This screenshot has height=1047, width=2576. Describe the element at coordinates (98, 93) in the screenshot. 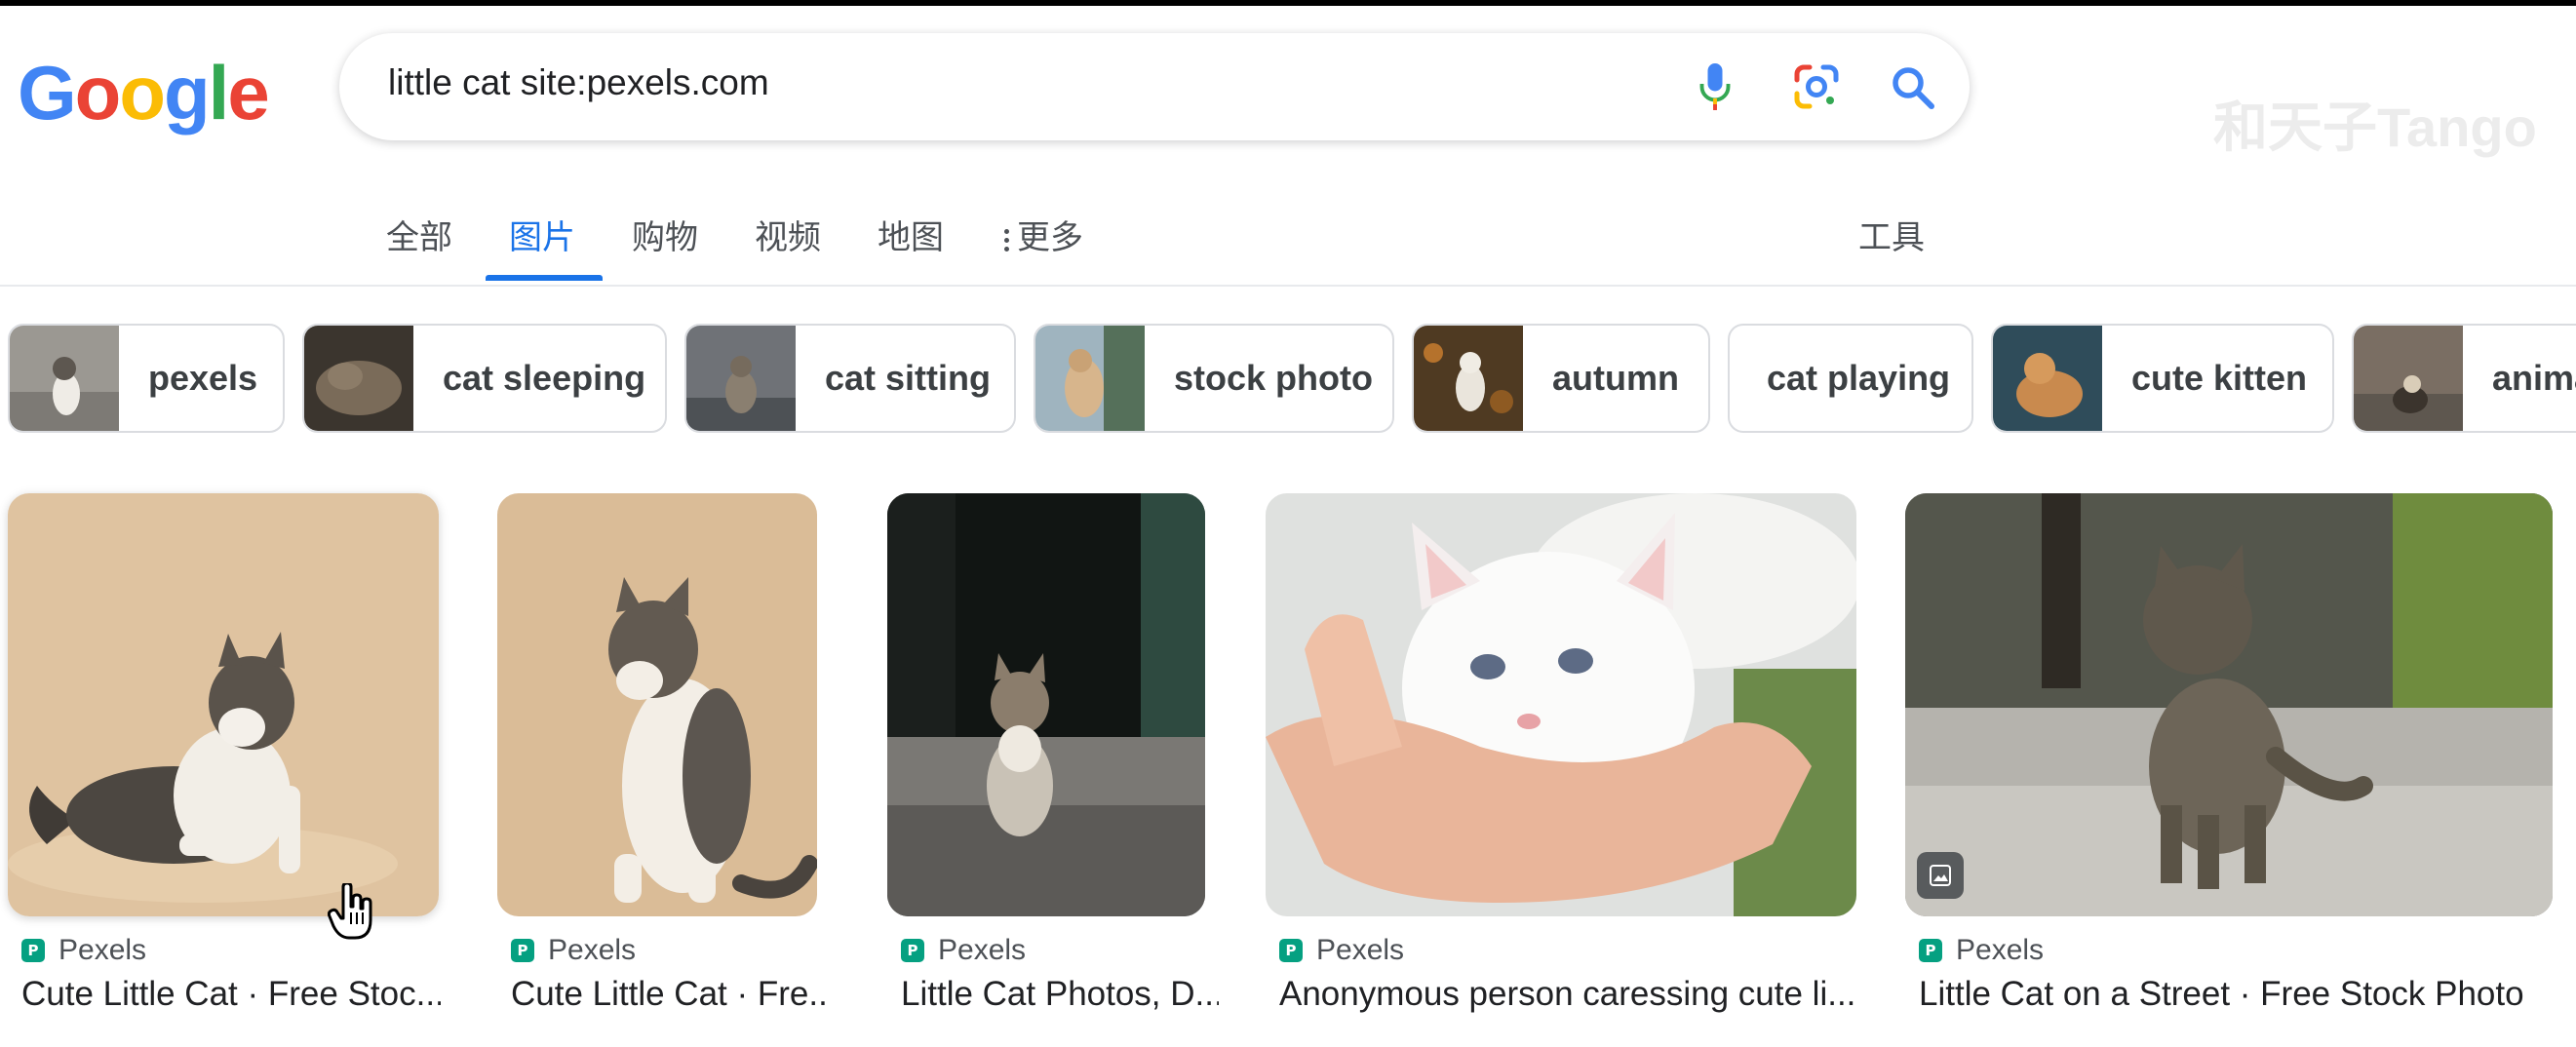

I see `logo-letter-o1: o` at that location.